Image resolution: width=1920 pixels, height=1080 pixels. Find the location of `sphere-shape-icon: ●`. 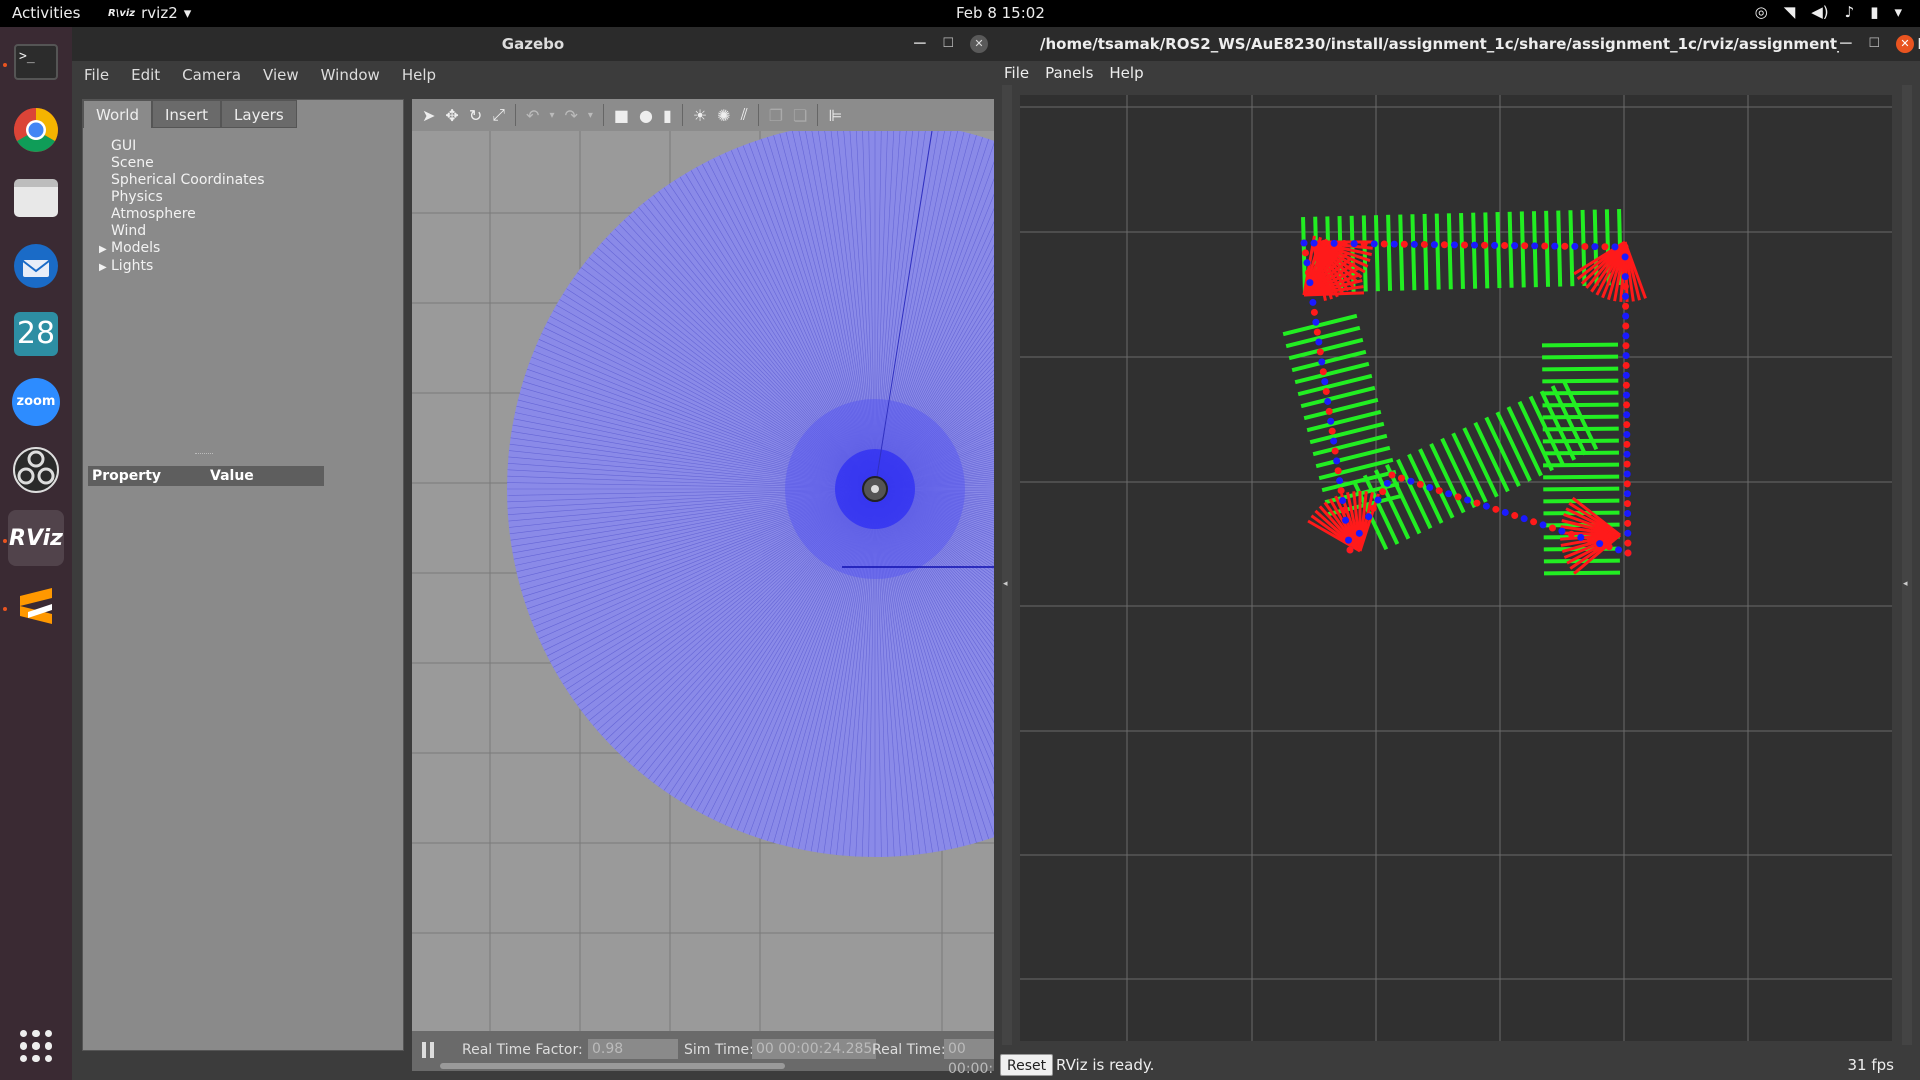

sphere-shape-icon: ● is located at coordinates (646, 115).